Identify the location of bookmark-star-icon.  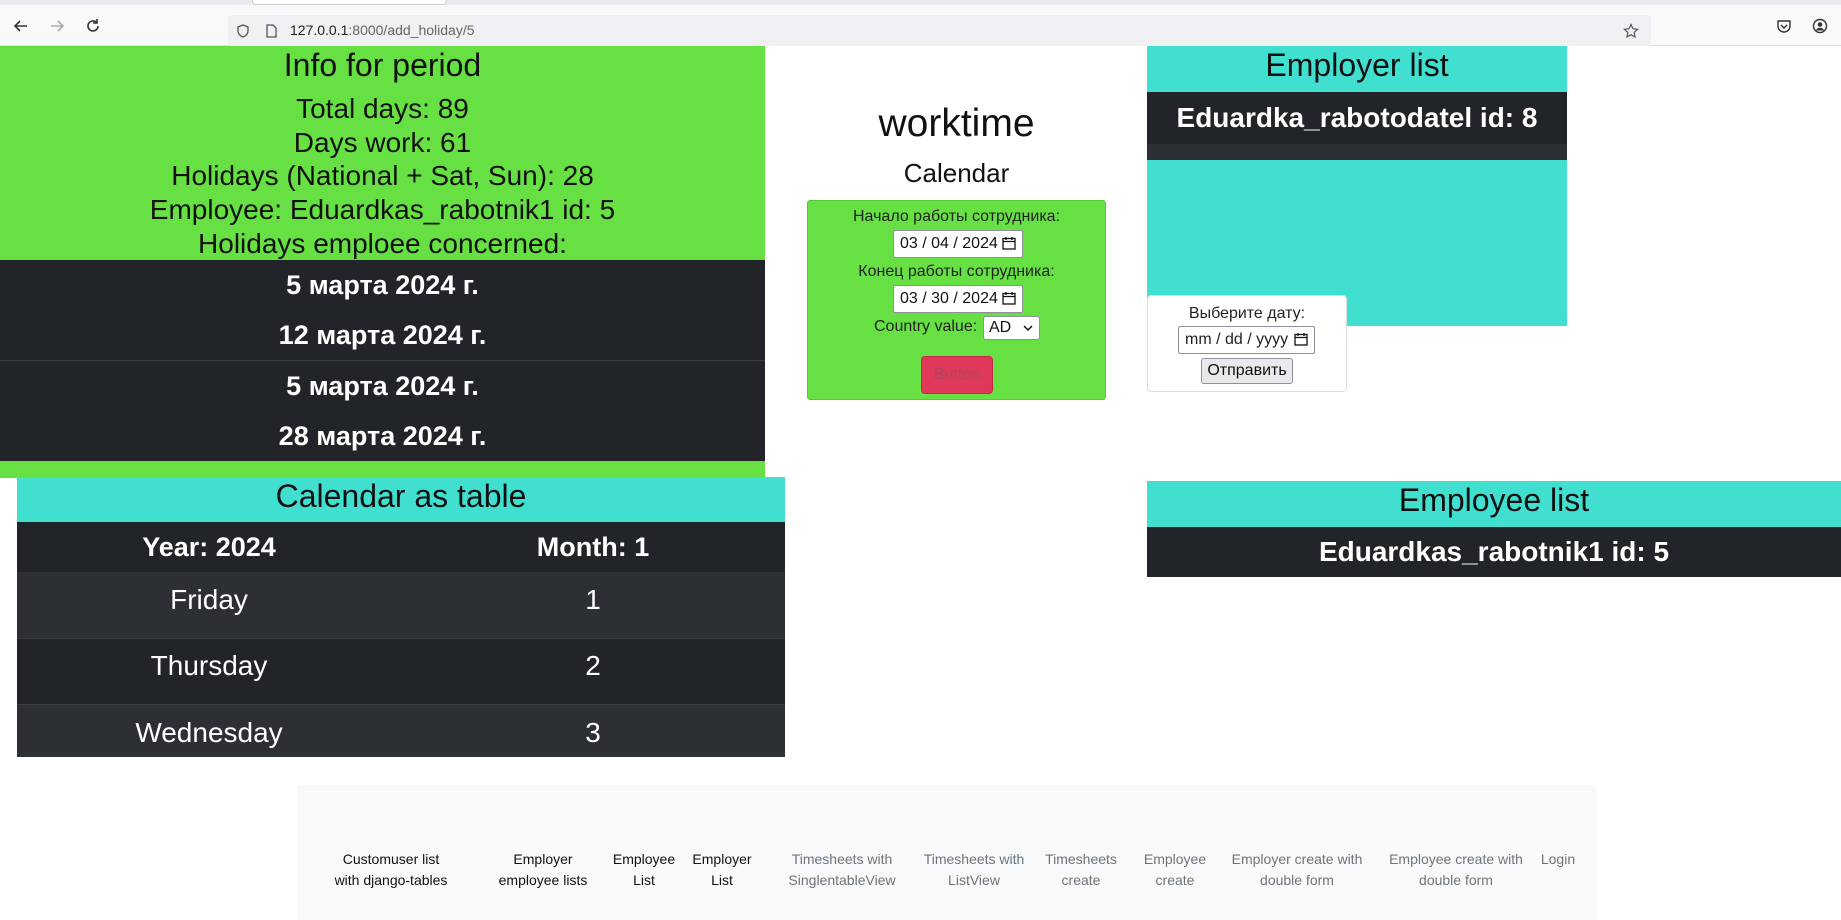
(1631, 31).